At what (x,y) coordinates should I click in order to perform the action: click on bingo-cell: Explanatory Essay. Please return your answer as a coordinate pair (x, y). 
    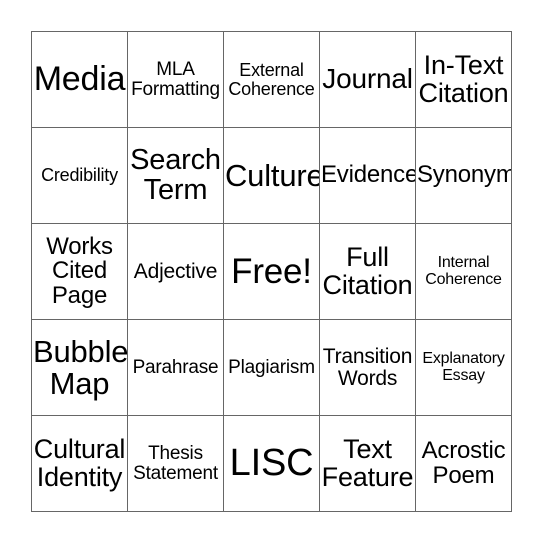
    Looking at the image, I should click on (464, 368).